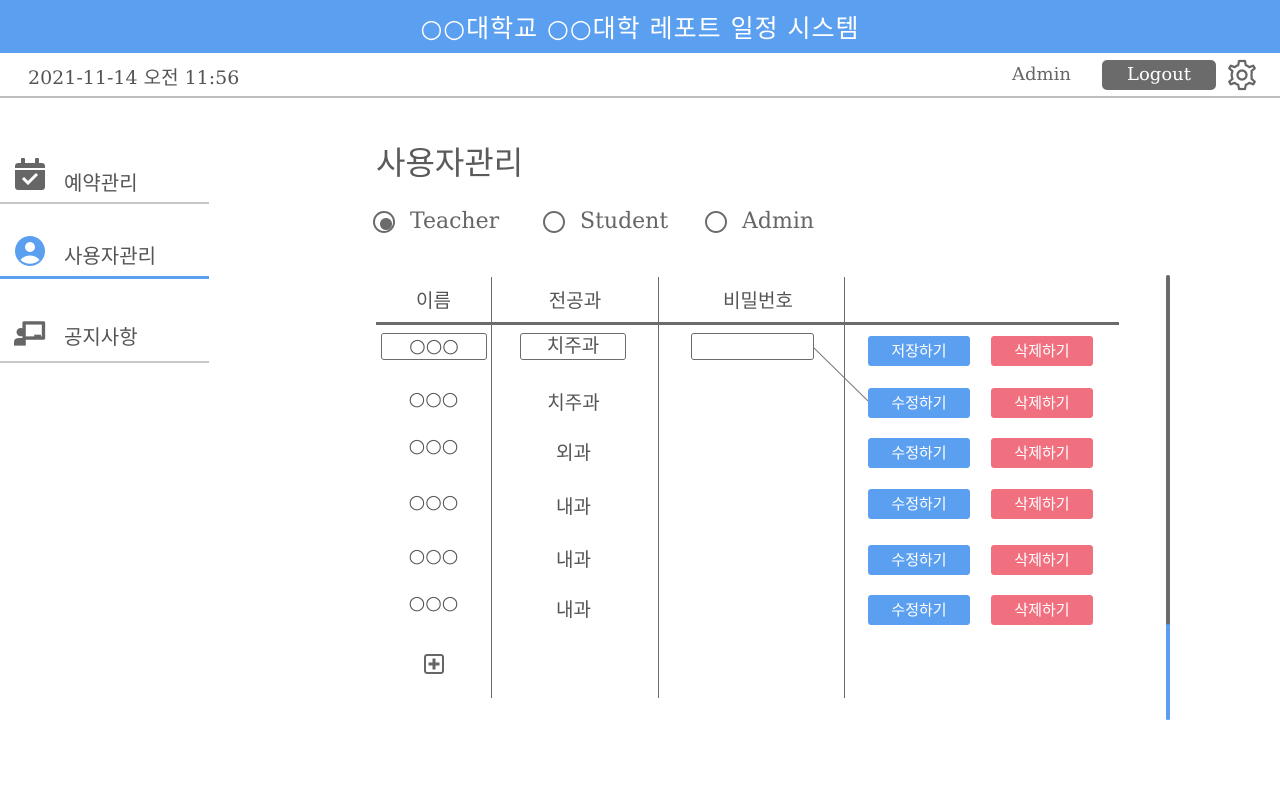  What do you see at coordinates (134, 78) in the screenshot?
I see `datetime: 2021-11-14 오전 11:56` at bounding box center [134, 78].